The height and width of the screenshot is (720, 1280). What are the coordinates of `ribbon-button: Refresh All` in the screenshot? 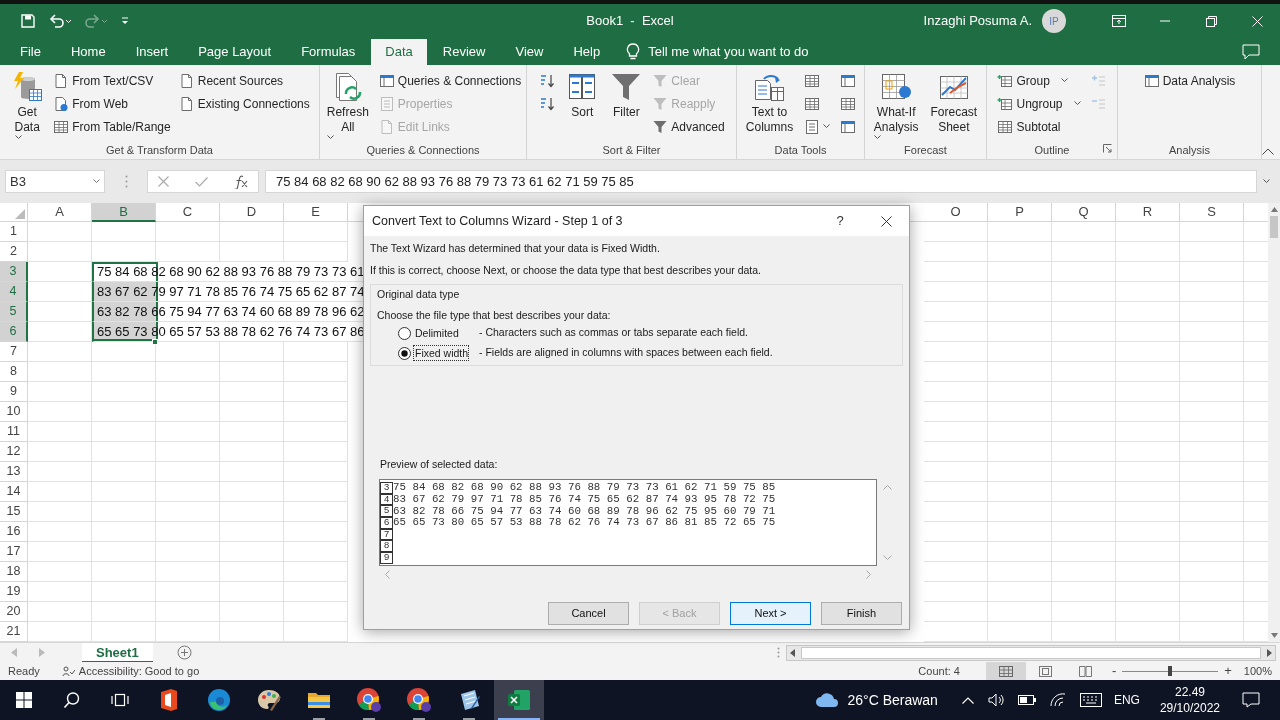 It's located at (347, 104).